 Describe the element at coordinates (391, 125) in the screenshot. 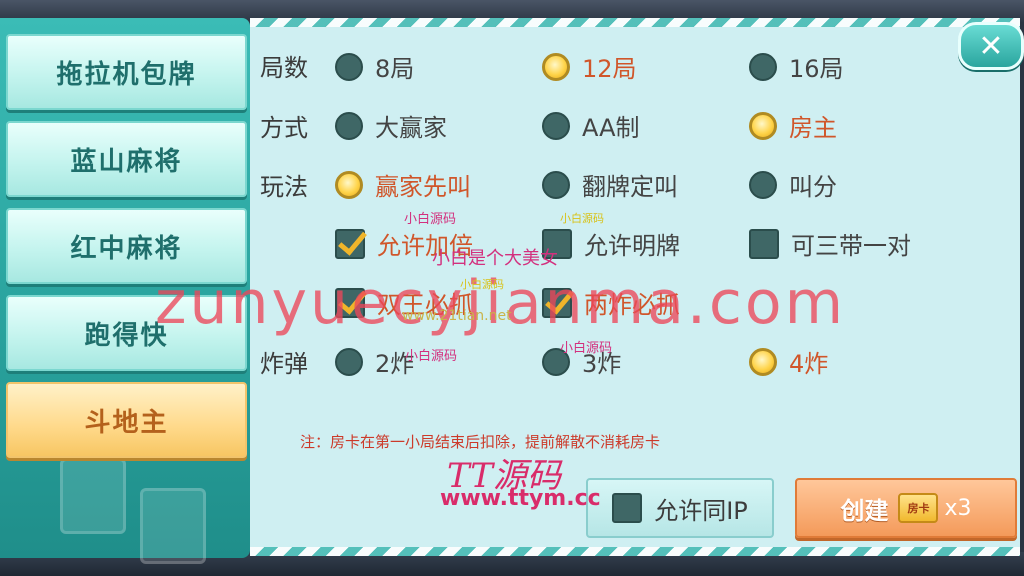

I see `mode-option-winner: 大赢家` at that location.